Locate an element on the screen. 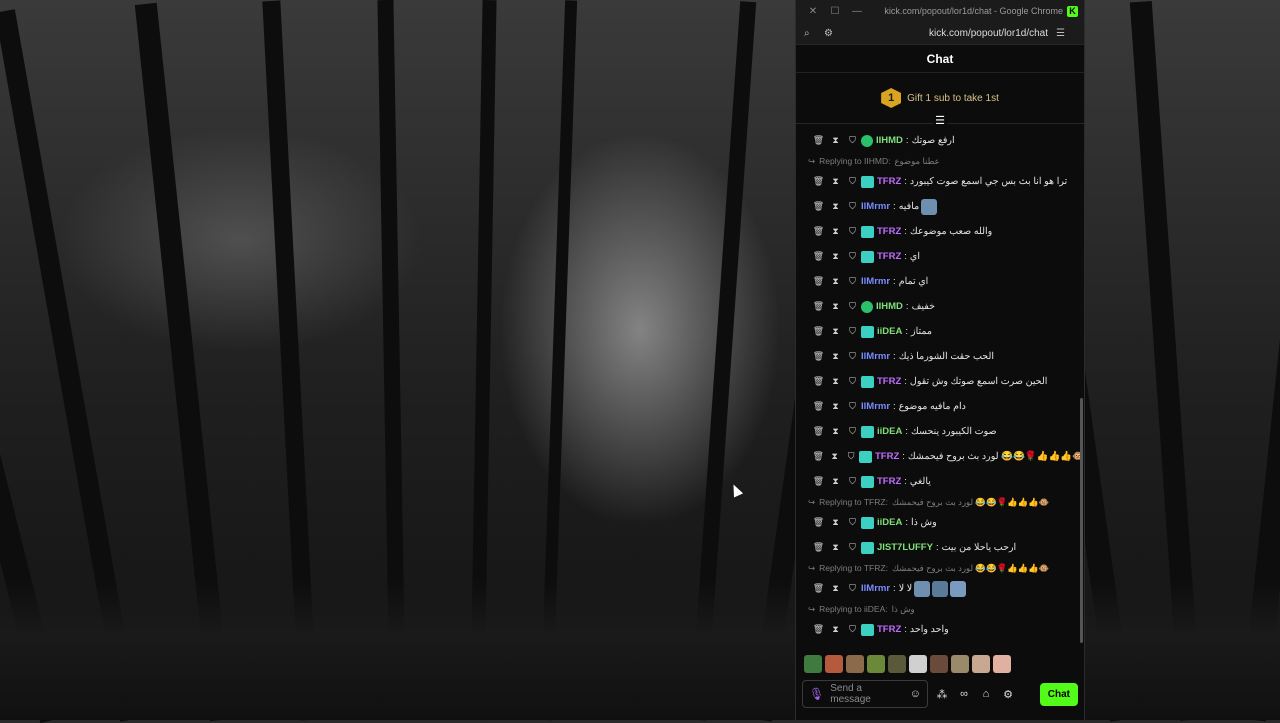 The height and width of the screenshot is (723, 1280). chat-message: 🗑 ⧗ ⛉ IIHMD: خفيف is located at coordinates (940, 306).